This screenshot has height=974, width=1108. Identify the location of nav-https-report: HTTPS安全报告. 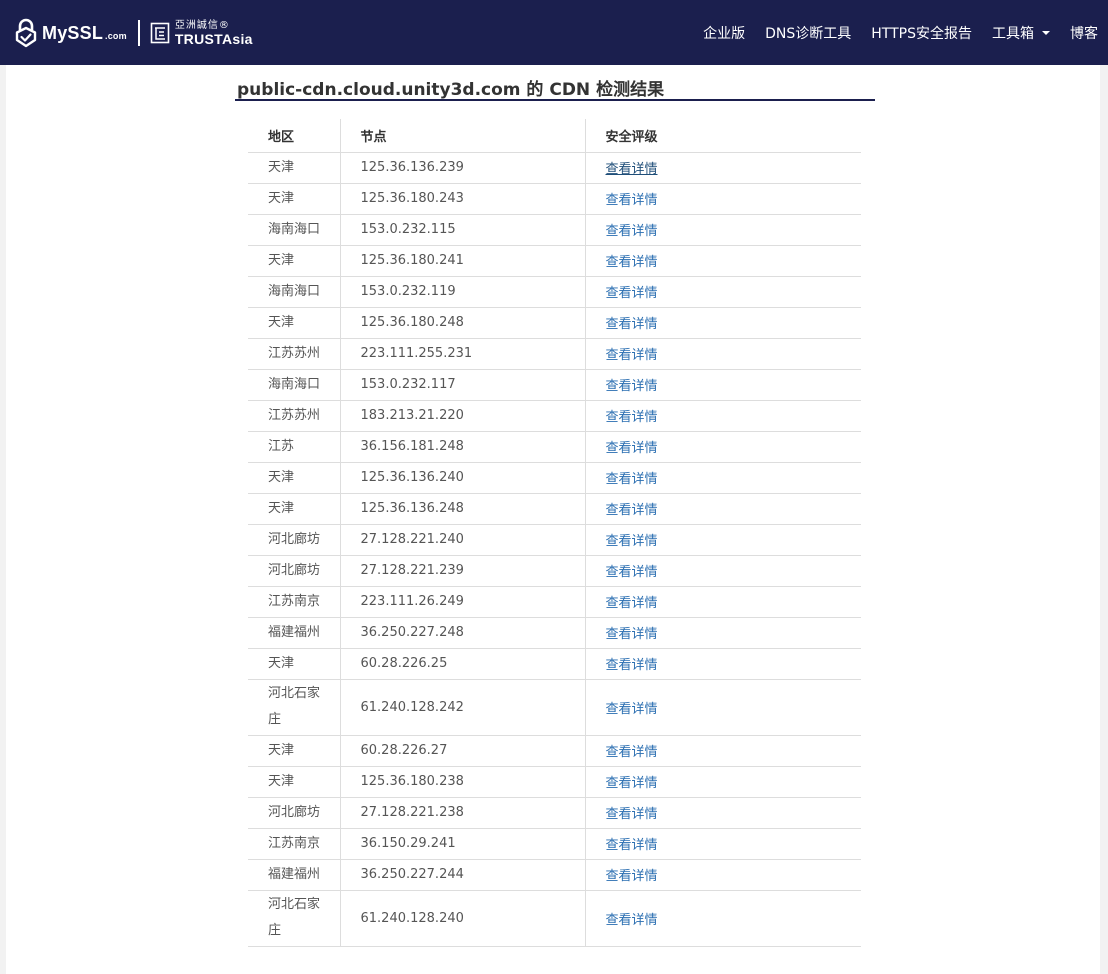
(921, 33).